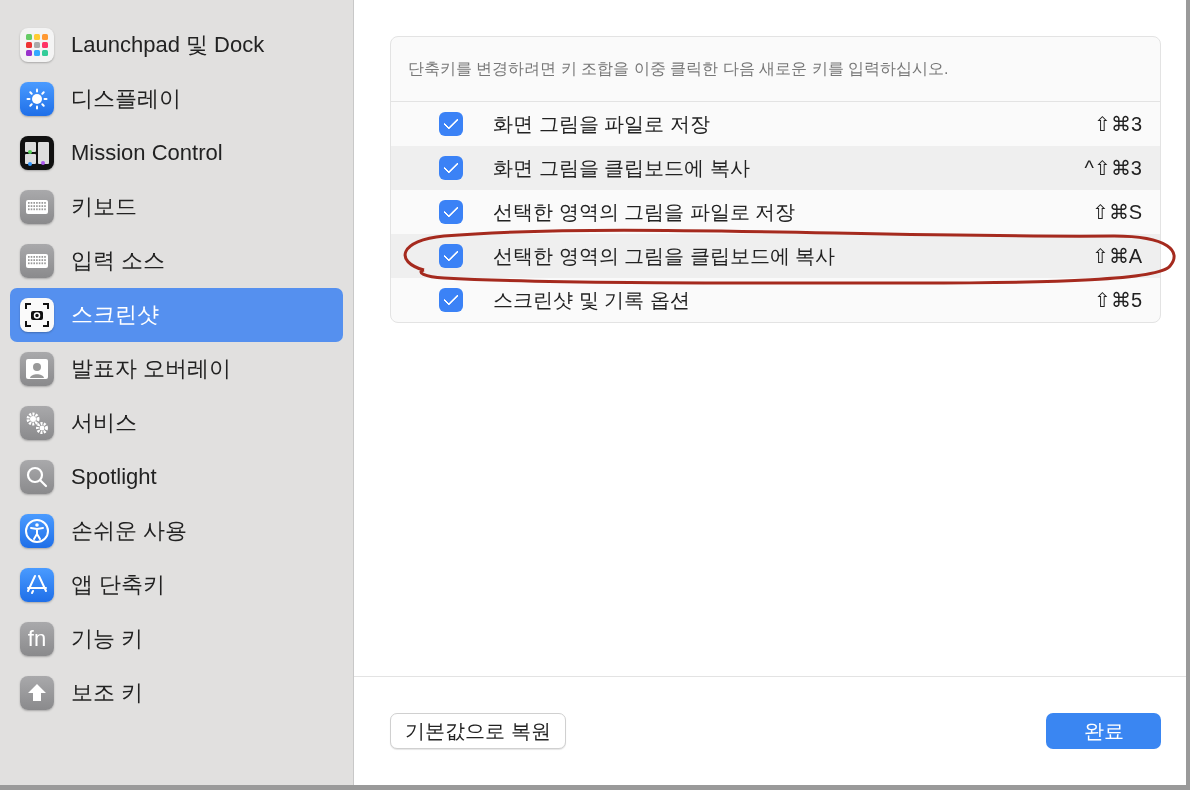 The image size is (1190, 790). I want to click on sidebar-item: 발표자 오버레이, so click(176, 369).